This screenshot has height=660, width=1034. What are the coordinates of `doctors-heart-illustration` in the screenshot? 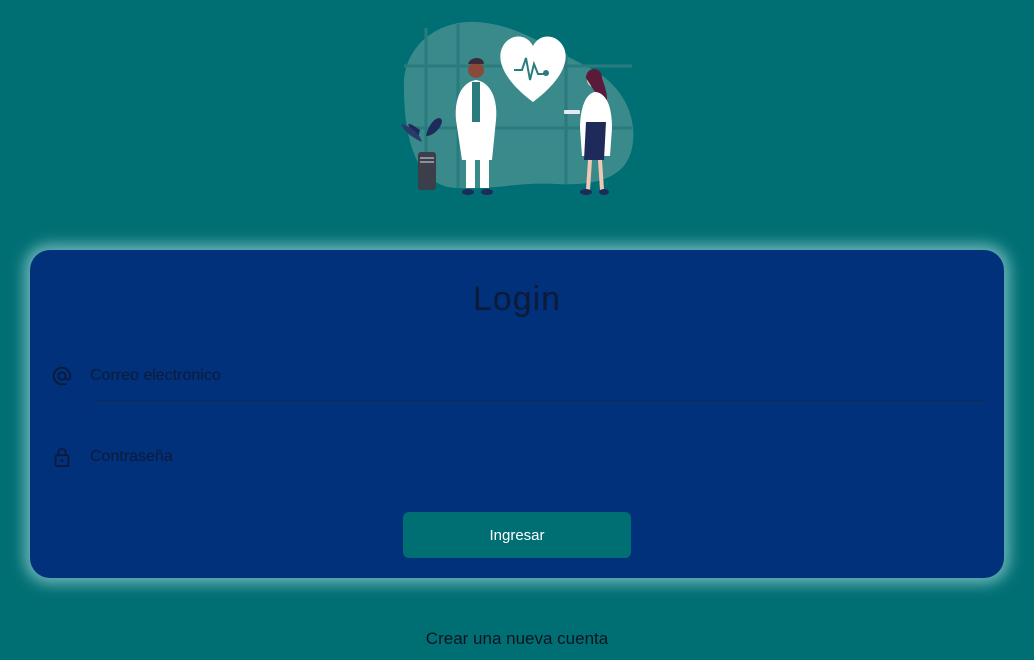 It's located at (517, 108).